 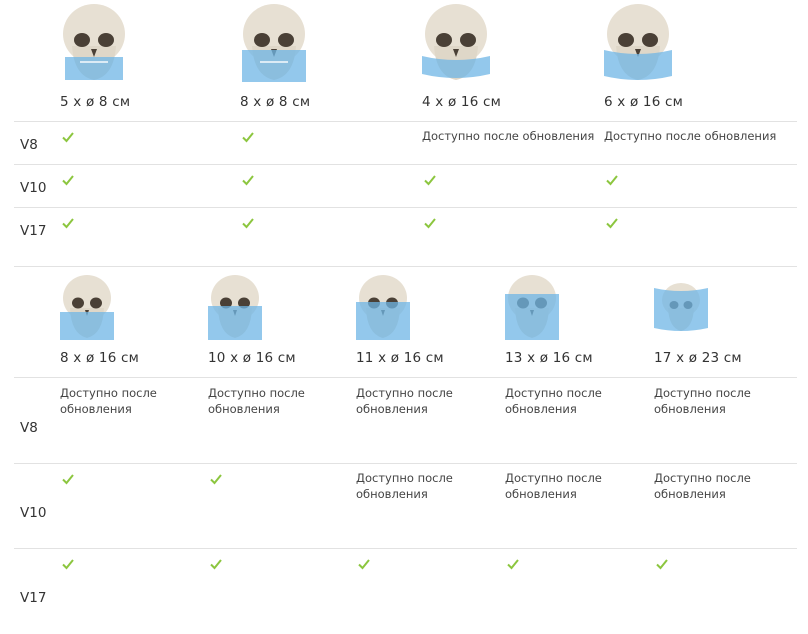 I want to click on fov-label: 8 x ø 8 см, so click(x=275, y=102).